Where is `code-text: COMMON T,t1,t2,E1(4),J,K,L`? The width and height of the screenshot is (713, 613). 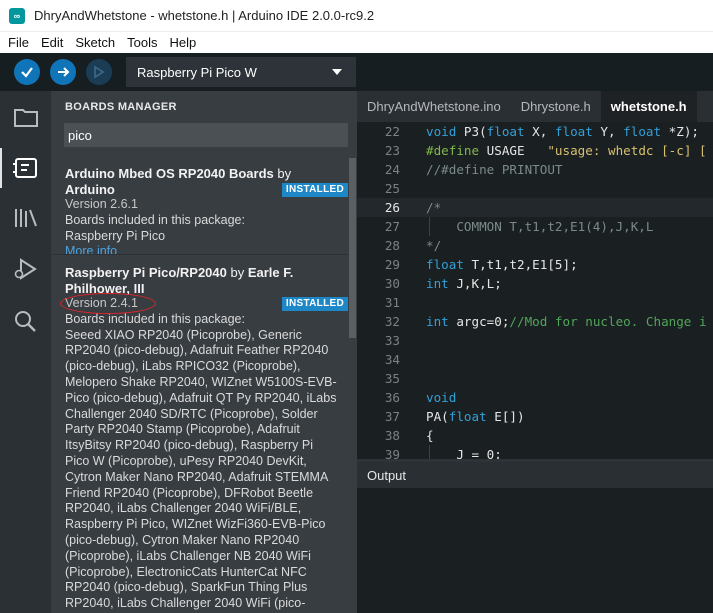 code-text: COMMON T,t1,t2,E1(4),J,K,L is located at coordinates (539, 226).